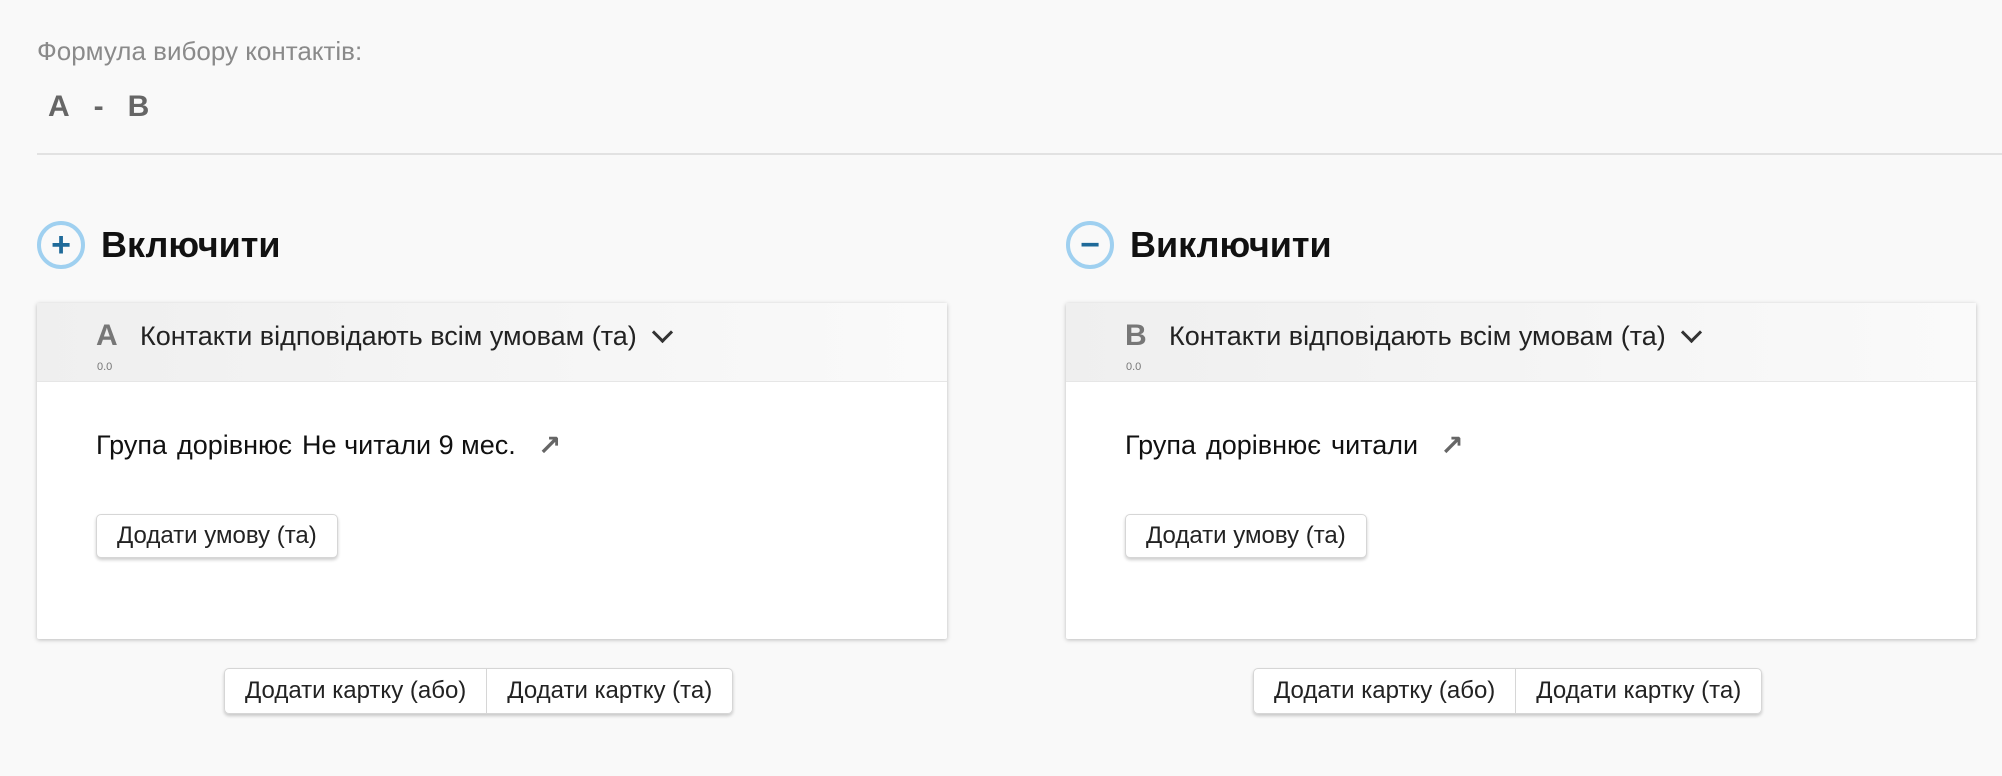 The image size is (2002, 776). I want to click on divider, so click(1019, 154).